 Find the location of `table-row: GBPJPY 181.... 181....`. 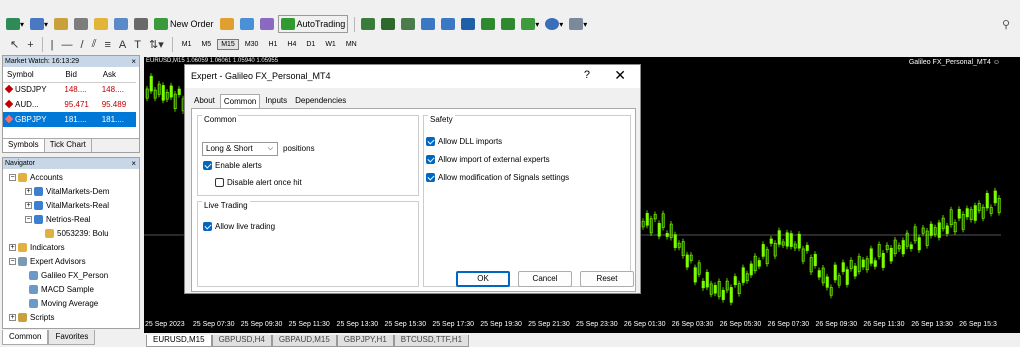

table-row: GBPJPY 181.... 181.... is located at coordinates (69, 119).